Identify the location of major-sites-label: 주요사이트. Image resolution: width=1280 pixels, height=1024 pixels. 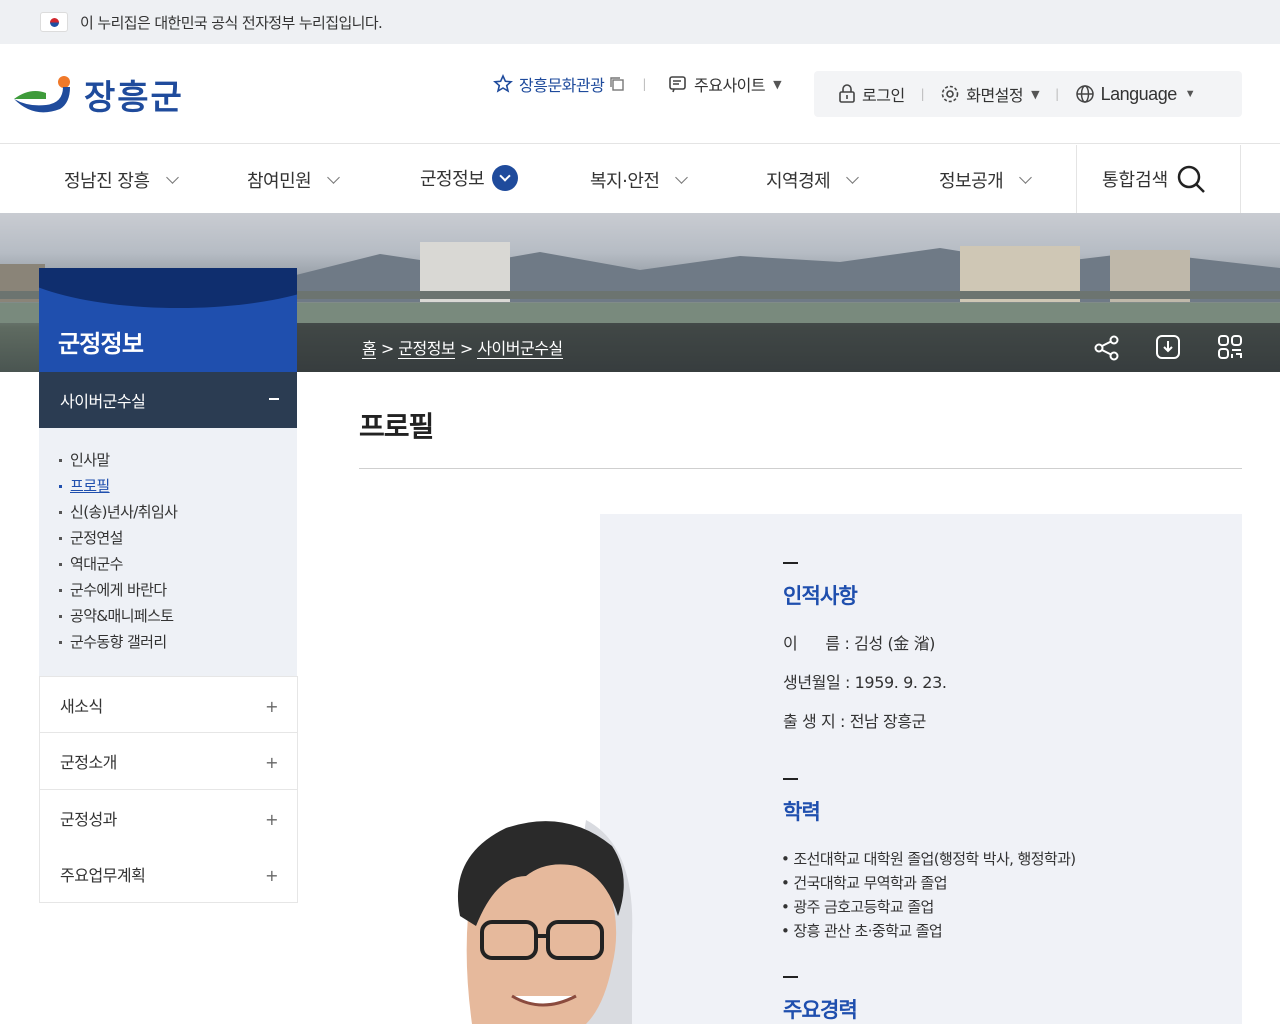
(730, 85).